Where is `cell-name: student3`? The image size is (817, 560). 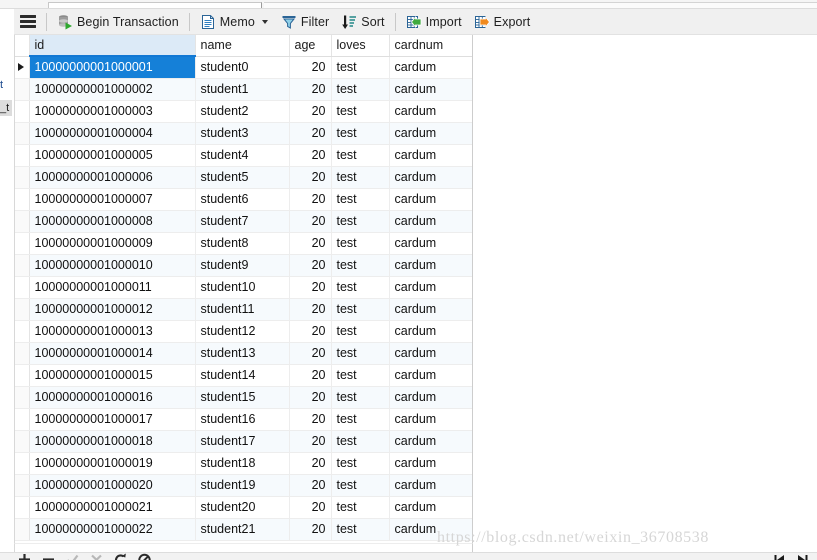
cell-name: student3 is located at coordinates (242, 133).